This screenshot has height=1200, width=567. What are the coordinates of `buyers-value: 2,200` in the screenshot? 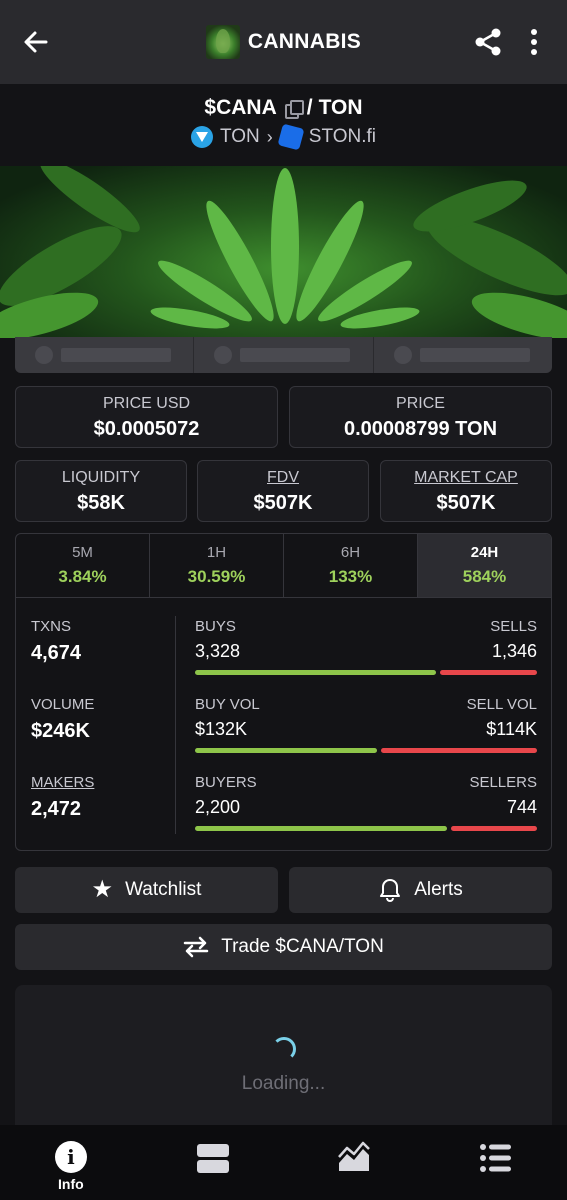 It's located at (218, 807).